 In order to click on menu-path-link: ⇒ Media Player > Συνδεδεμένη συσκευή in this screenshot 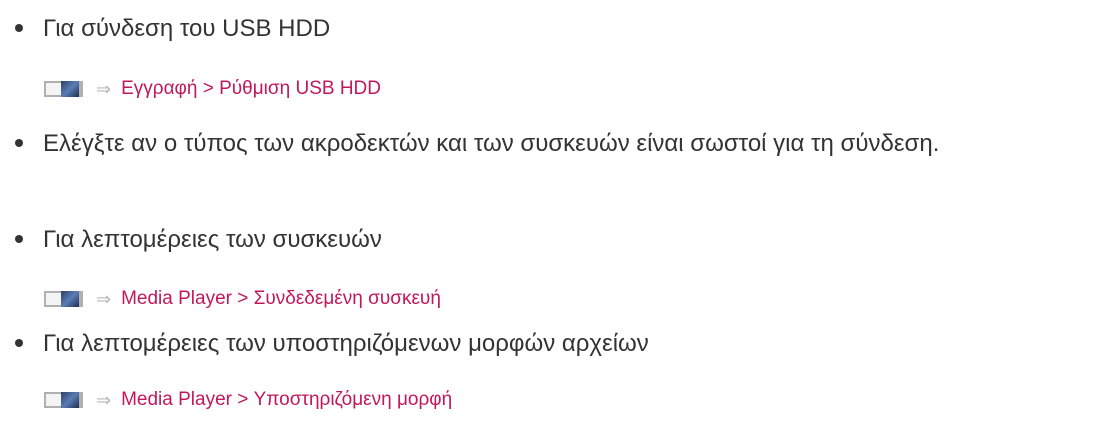, I will do `click(242, 299)`.